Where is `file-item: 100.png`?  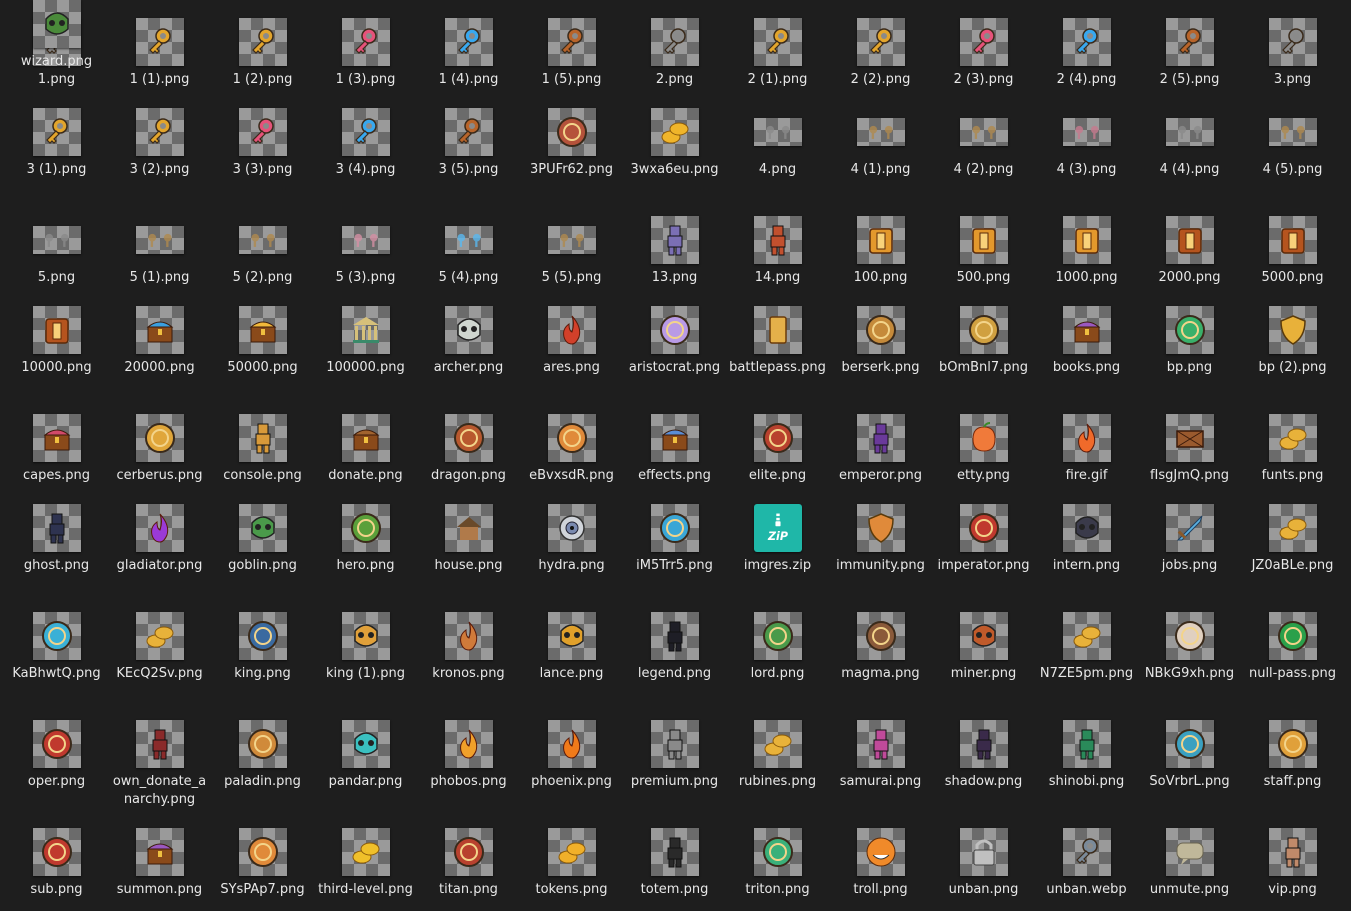
file-item: 100.png is located at coordinates (880, 251).